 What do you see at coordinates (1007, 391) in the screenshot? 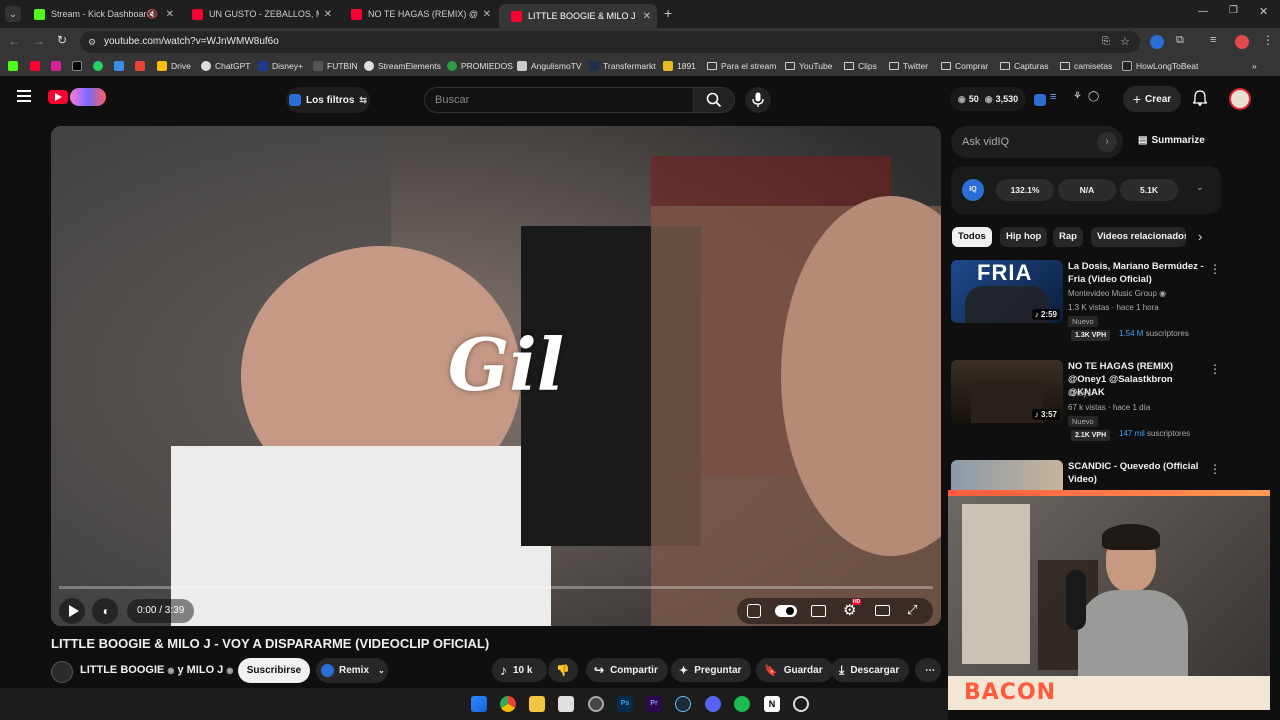
I see `video-thumbnail: ♪ 3:57` at bounding box center [1007, 391].